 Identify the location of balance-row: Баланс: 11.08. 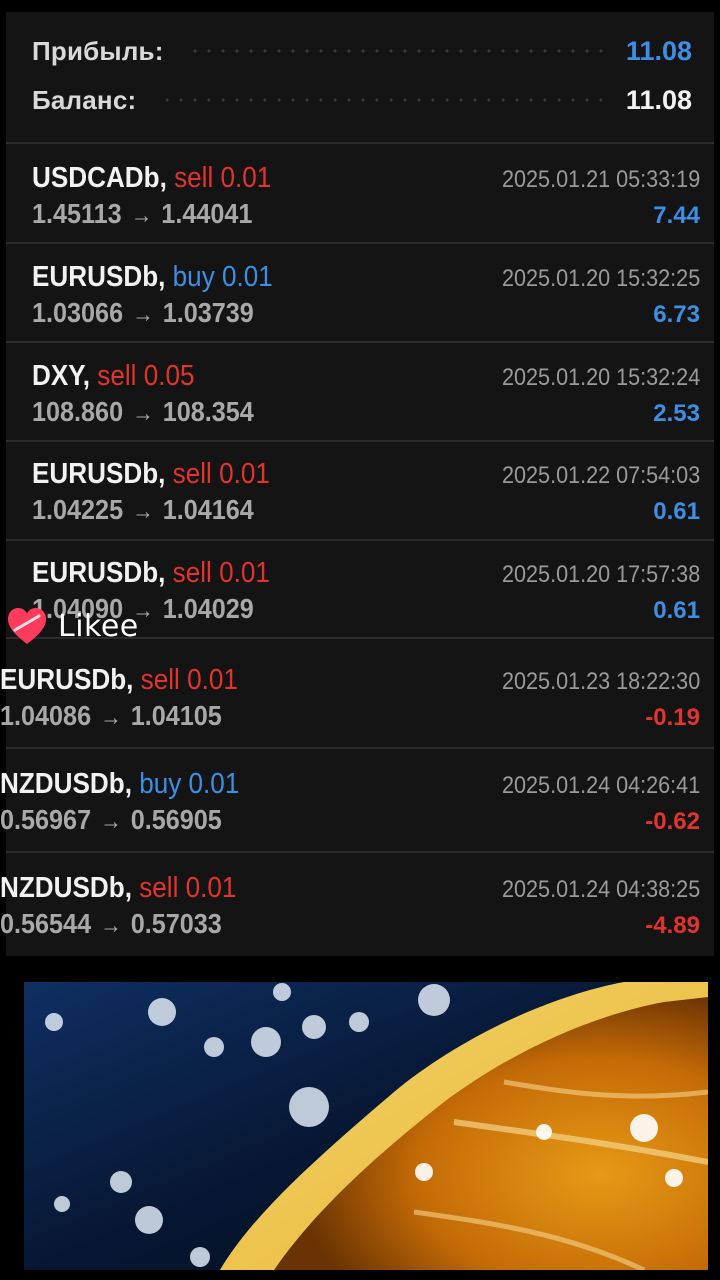
(362, 100).